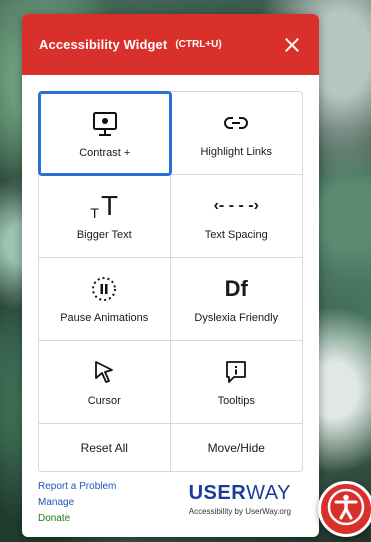 The width and height of the screenshot is (371, 542). I want to click on link-icon, so click(236, 123).